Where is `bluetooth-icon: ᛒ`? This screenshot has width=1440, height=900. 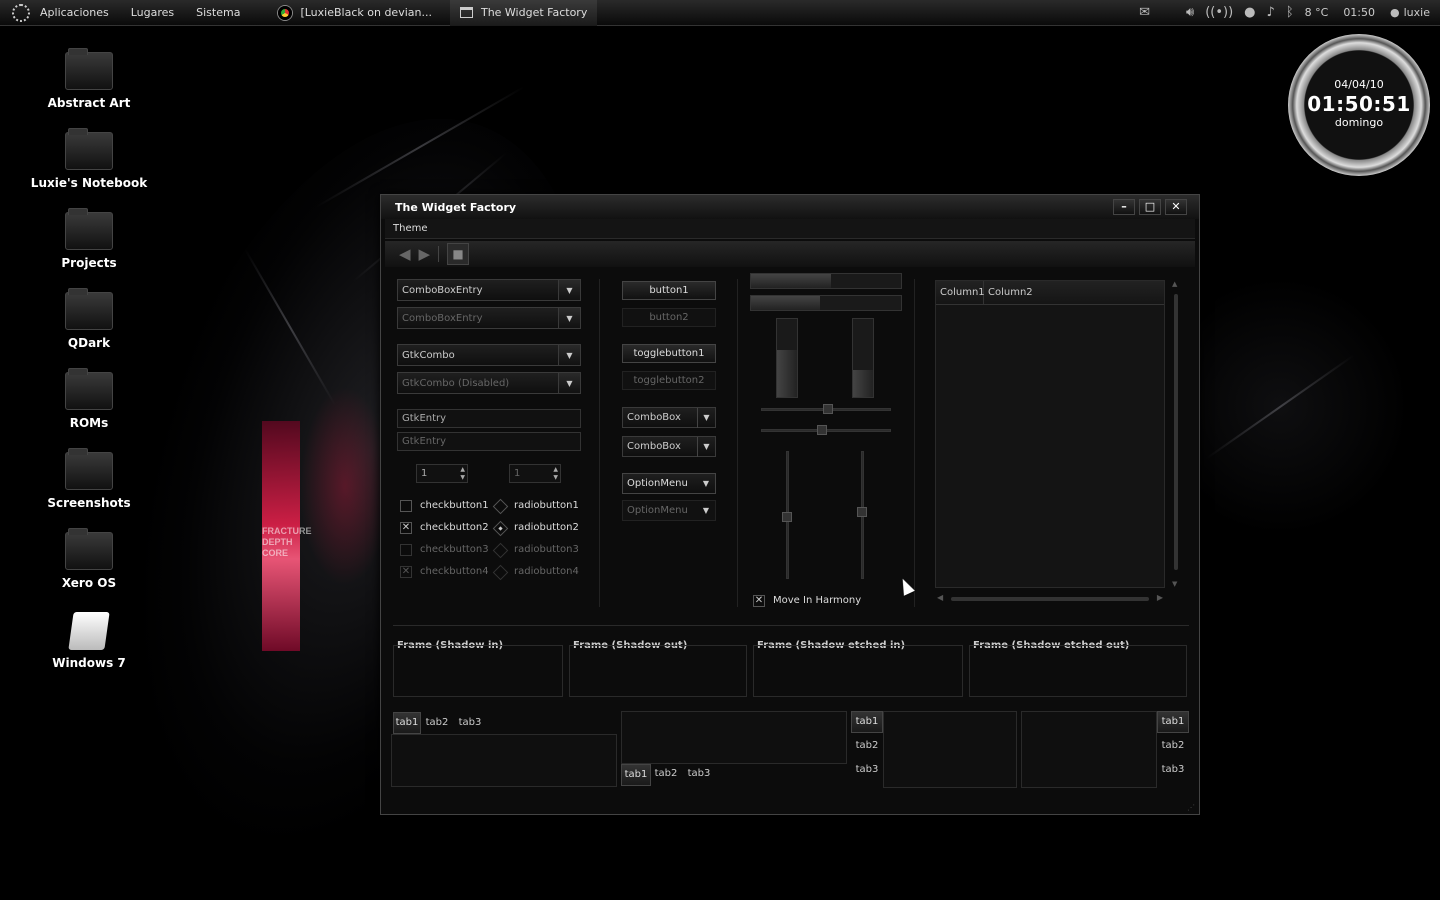
bluetooth-icon: ᛒ is located at coordinates (1290, 12).